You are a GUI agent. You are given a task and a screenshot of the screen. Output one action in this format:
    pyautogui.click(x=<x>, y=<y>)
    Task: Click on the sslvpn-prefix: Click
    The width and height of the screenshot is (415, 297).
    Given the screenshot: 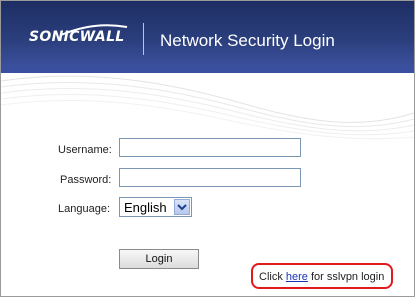 What is the action you would take?
    pyautogui.click(x=272, y=277)
    